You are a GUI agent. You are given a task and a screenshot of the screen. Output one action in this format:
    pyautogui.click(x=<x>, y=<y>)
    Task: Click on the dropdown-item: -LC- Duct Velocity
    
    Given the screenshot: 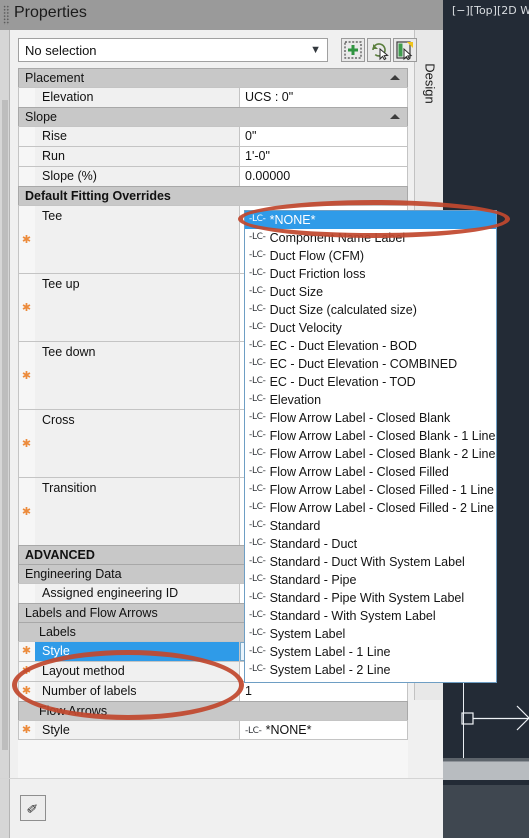 What is the action you would take?
    pyautogui.click(x=370, y=328)
    